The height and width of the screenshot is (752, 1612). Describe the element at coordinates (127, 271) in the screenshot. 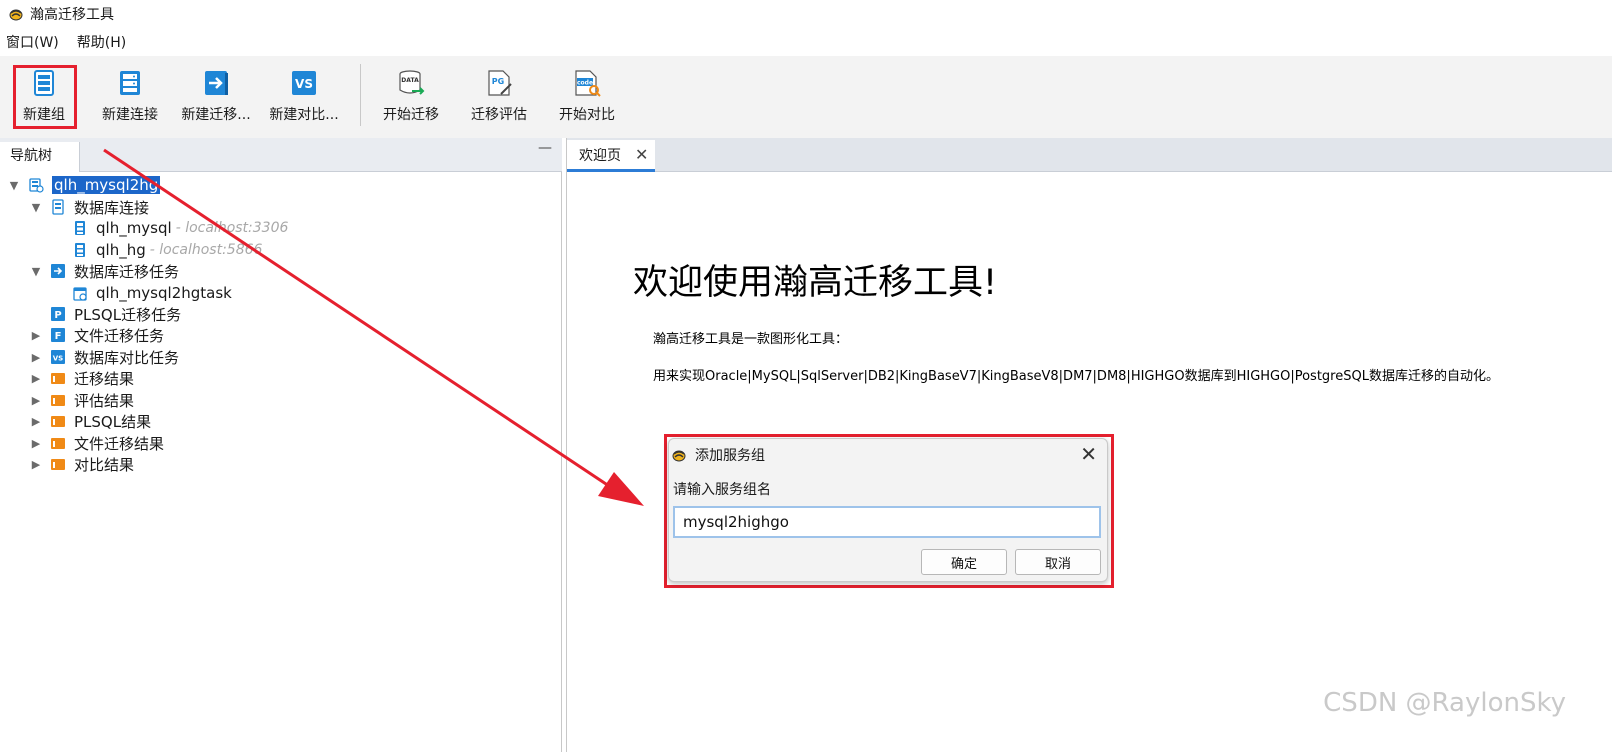

I see `tree-node-label: 数据库迁移任务` at that location.